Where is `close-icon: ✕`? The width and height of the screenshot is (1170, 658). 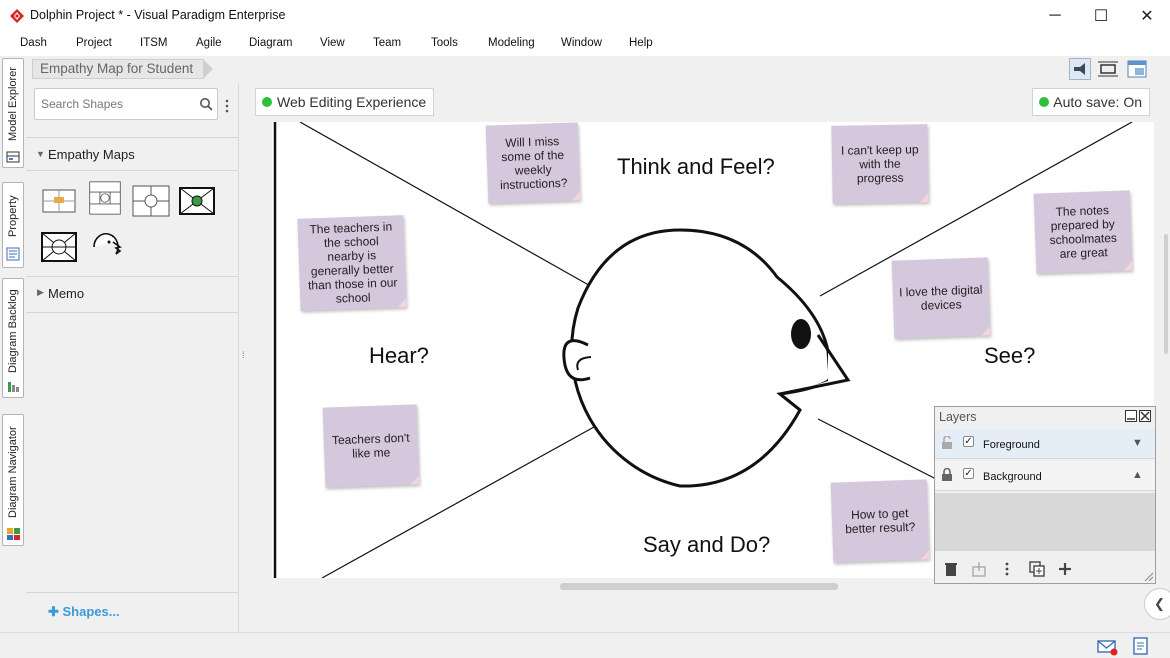
close-icon: ✕ is located at coordinates (1147, 16).